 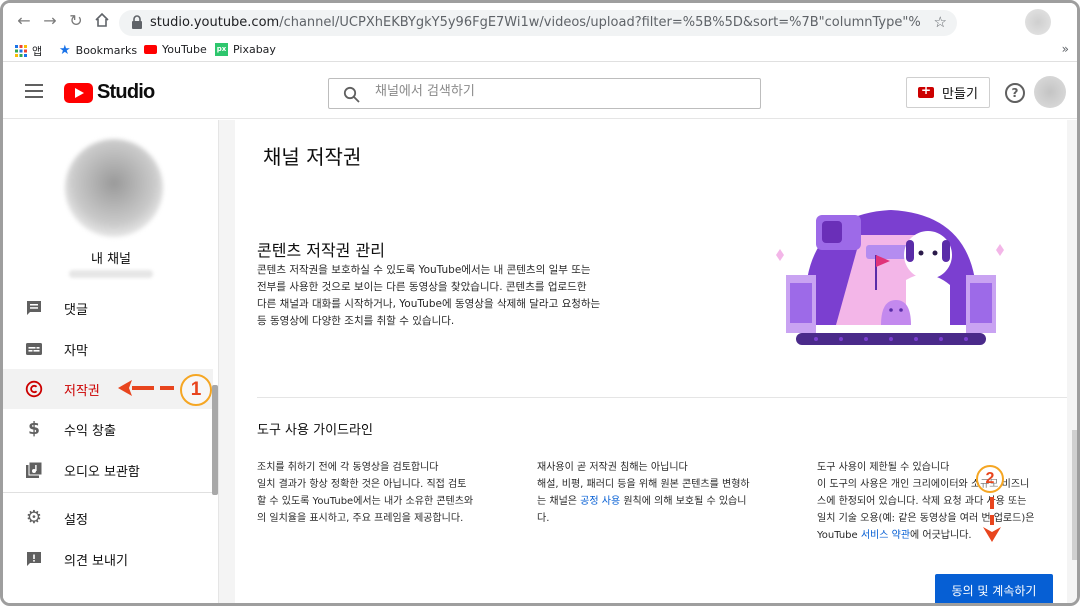 I want to click on help-icon: ?, so click(x=1015, y=93).